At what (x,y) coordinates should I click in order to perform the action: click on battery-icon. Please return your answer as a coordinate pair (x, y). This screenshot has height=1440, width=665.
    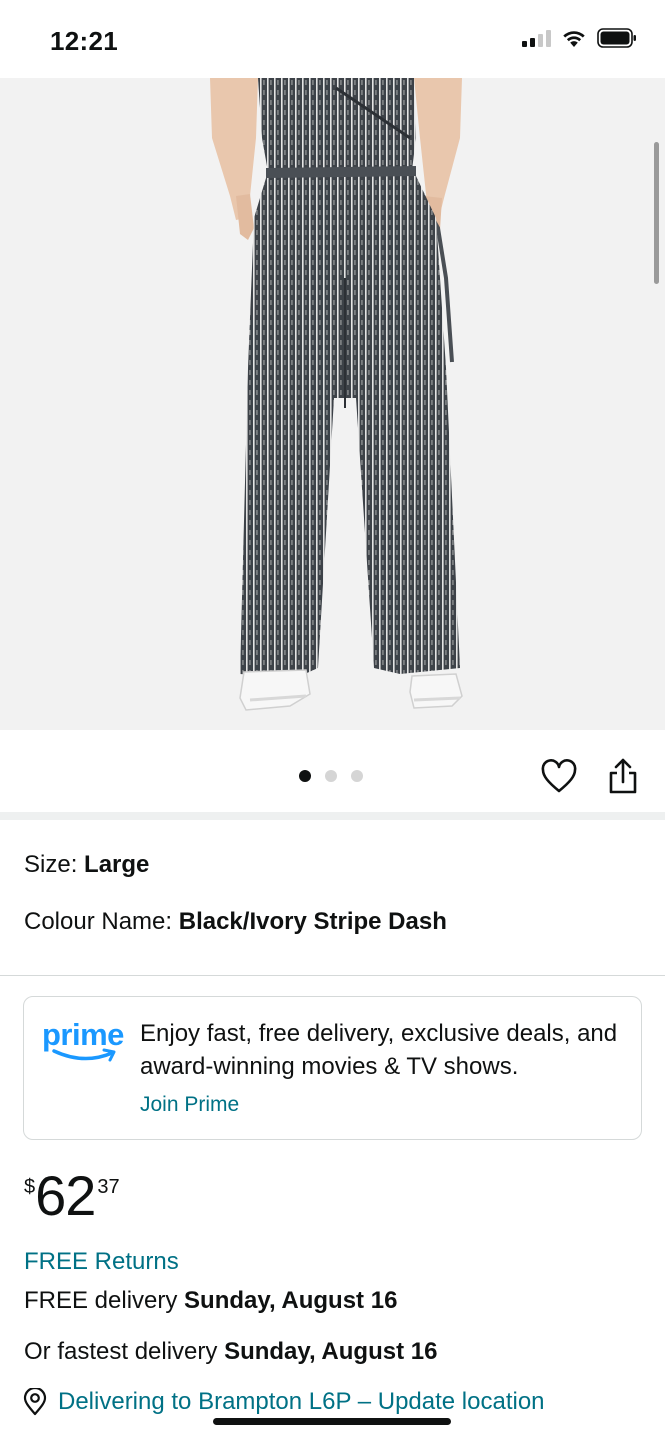
    Looking at the image, I should click on (616, 38).